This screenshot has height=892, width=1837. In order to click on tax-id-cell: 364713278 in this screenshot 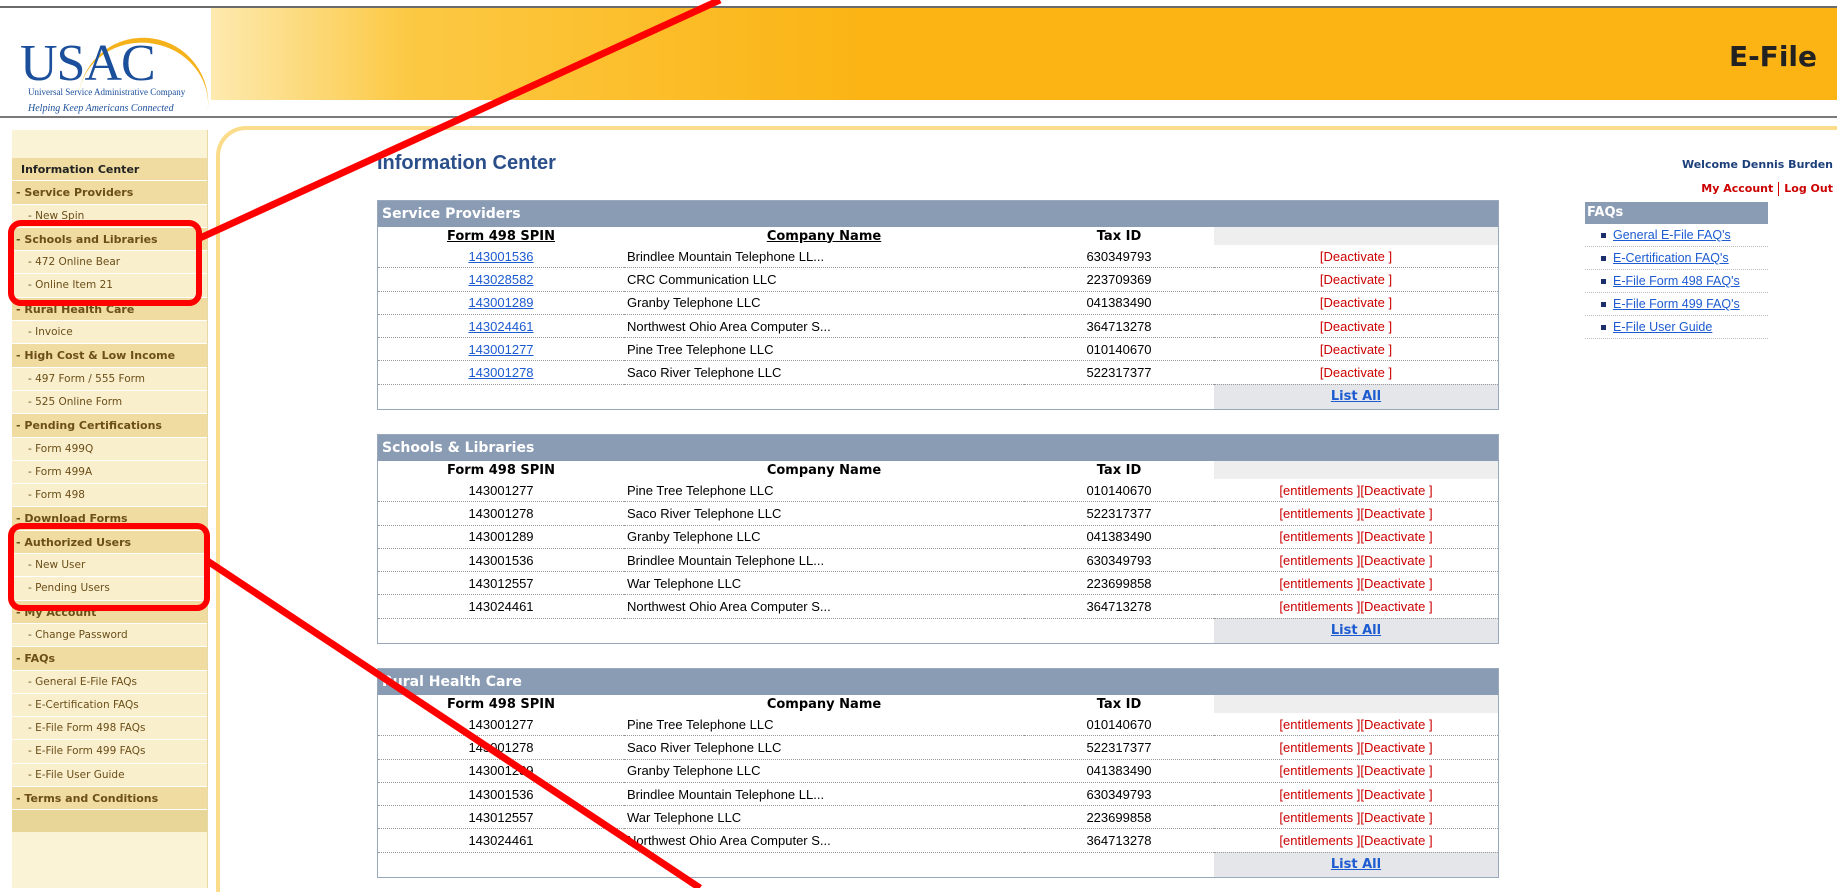, I will do `click(1119, 840)`.